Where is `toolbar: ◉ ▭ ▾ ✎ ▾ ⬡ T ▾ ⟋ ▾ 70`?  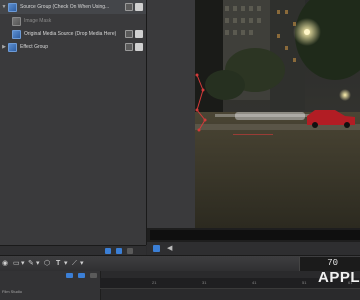
toolbar: ◉ ▭ ▾ ✎ ▾ ⬡ T ▾ ⟋ ▾ 70 is located at coordinates (180, 263).